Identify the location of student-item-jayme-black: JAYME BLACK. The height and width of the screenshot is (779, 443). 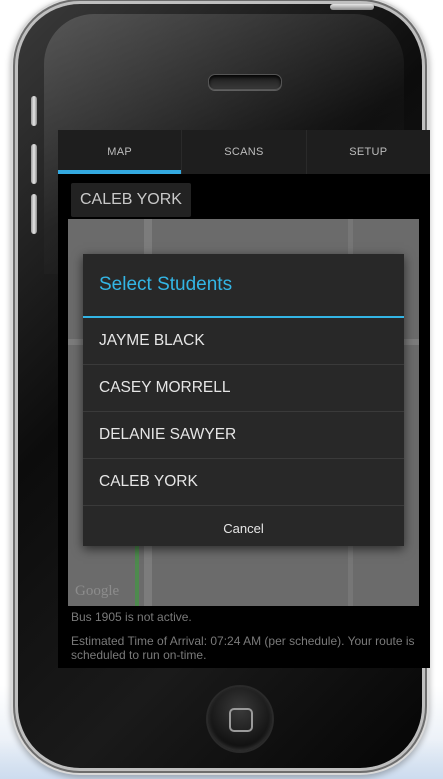
(243, 341).